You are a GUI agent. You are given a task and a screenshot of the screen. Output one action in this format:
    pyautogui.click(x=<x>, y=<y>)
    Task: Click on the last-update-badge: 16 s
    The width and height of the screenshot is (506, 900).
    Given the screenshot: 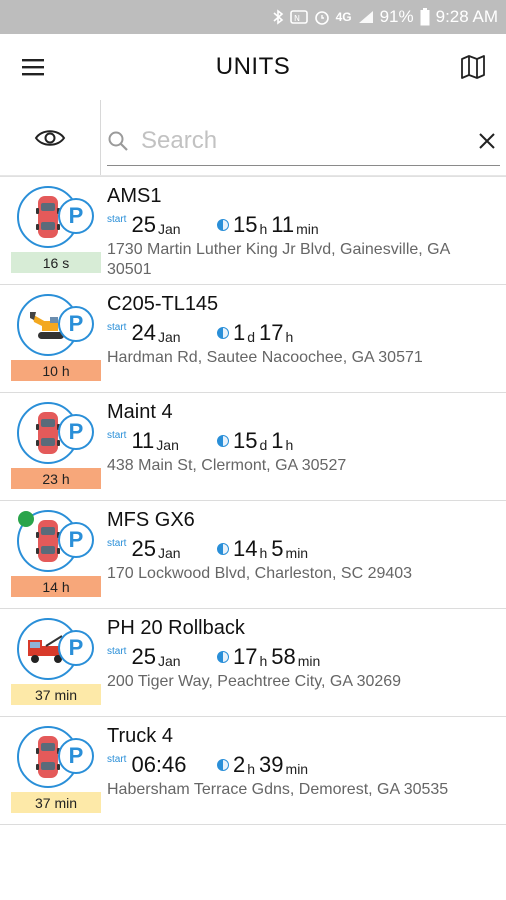 What is the action you would take?
    pyautogui.click(x=56, y=262)
    